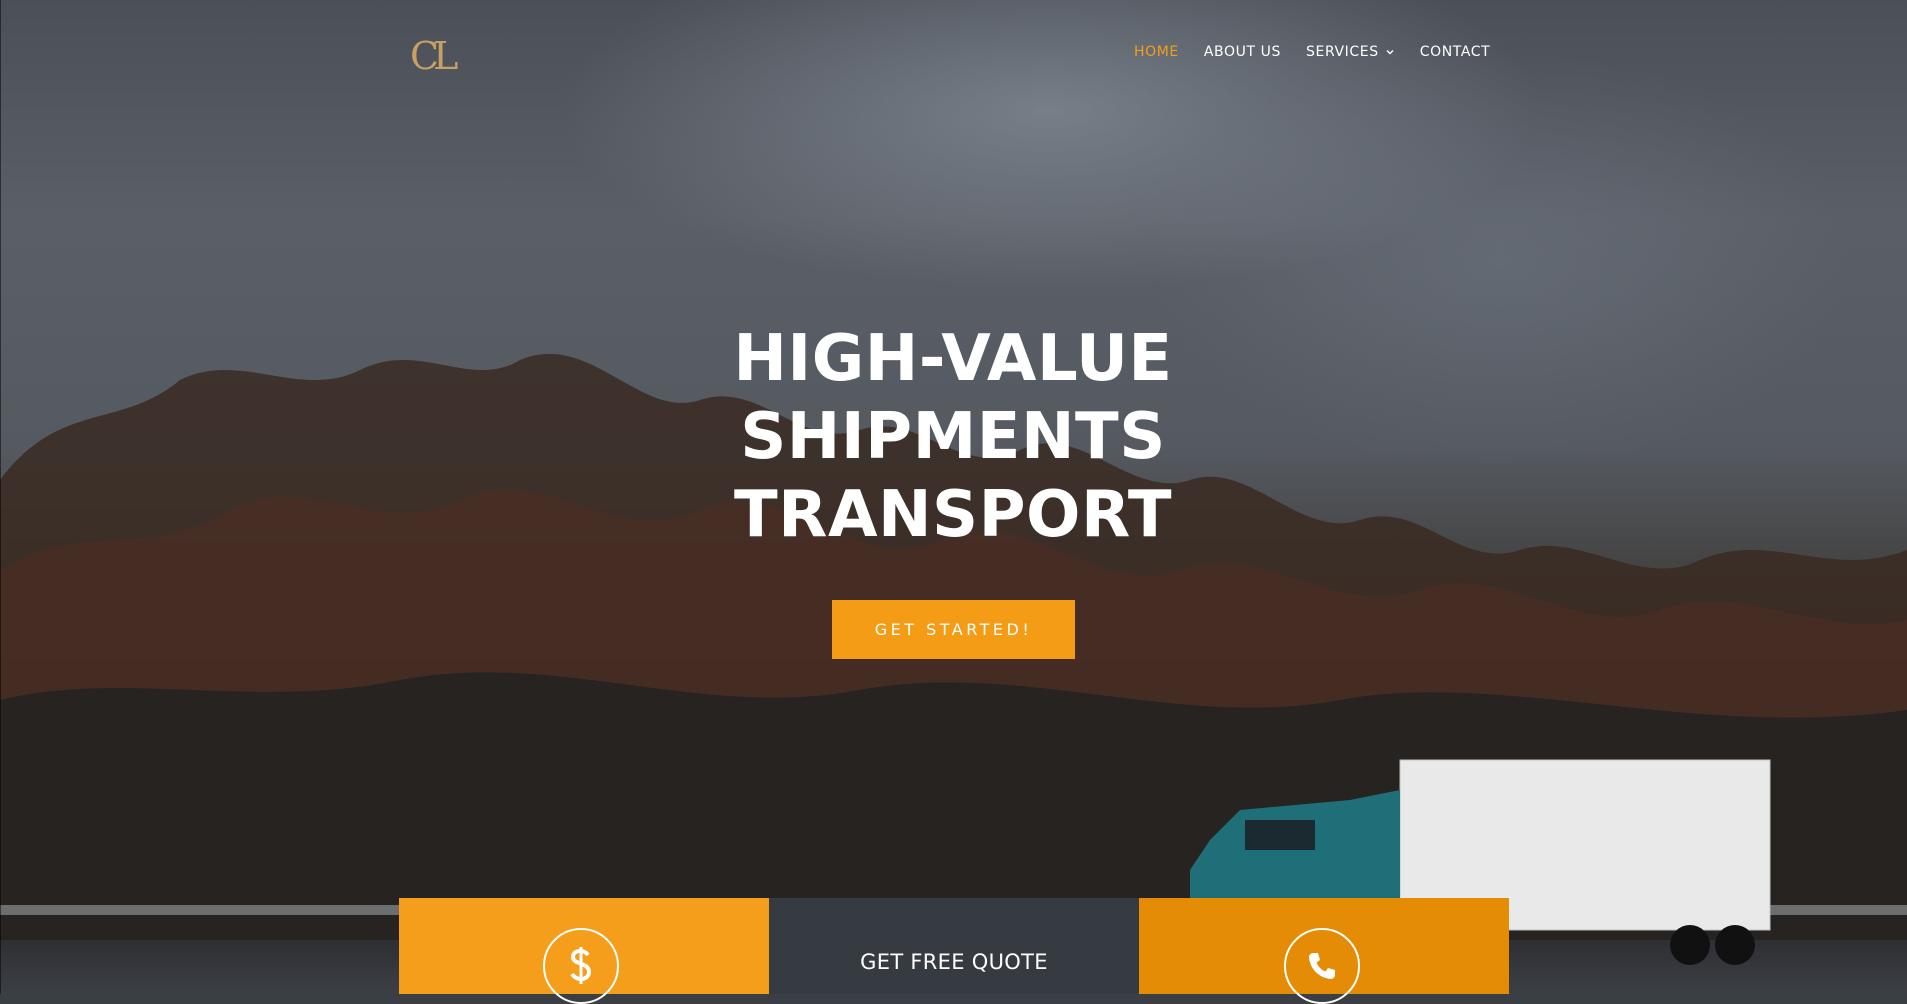  What do you see at coordinates (954, 946) in the screenshot?
I see `free-quote-box: GET FREE QUOTE` at bounding box center [954, 946].